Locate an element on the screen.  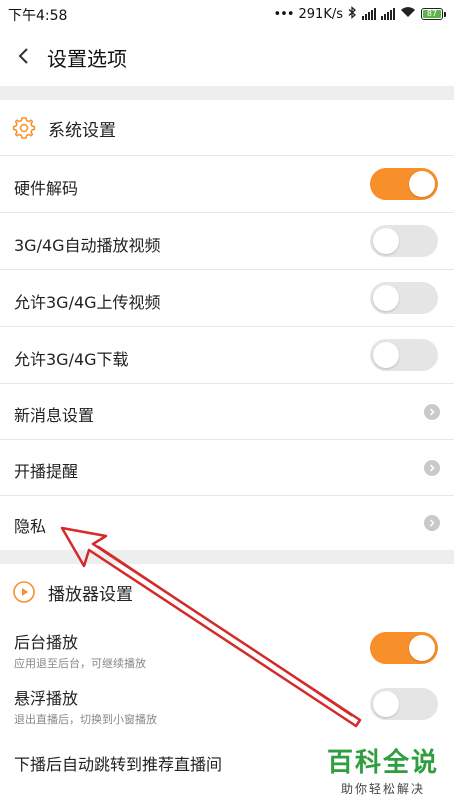
status-bar: 下午4:58 ••• 291K/s 87 is located at coordinates (227, 14).